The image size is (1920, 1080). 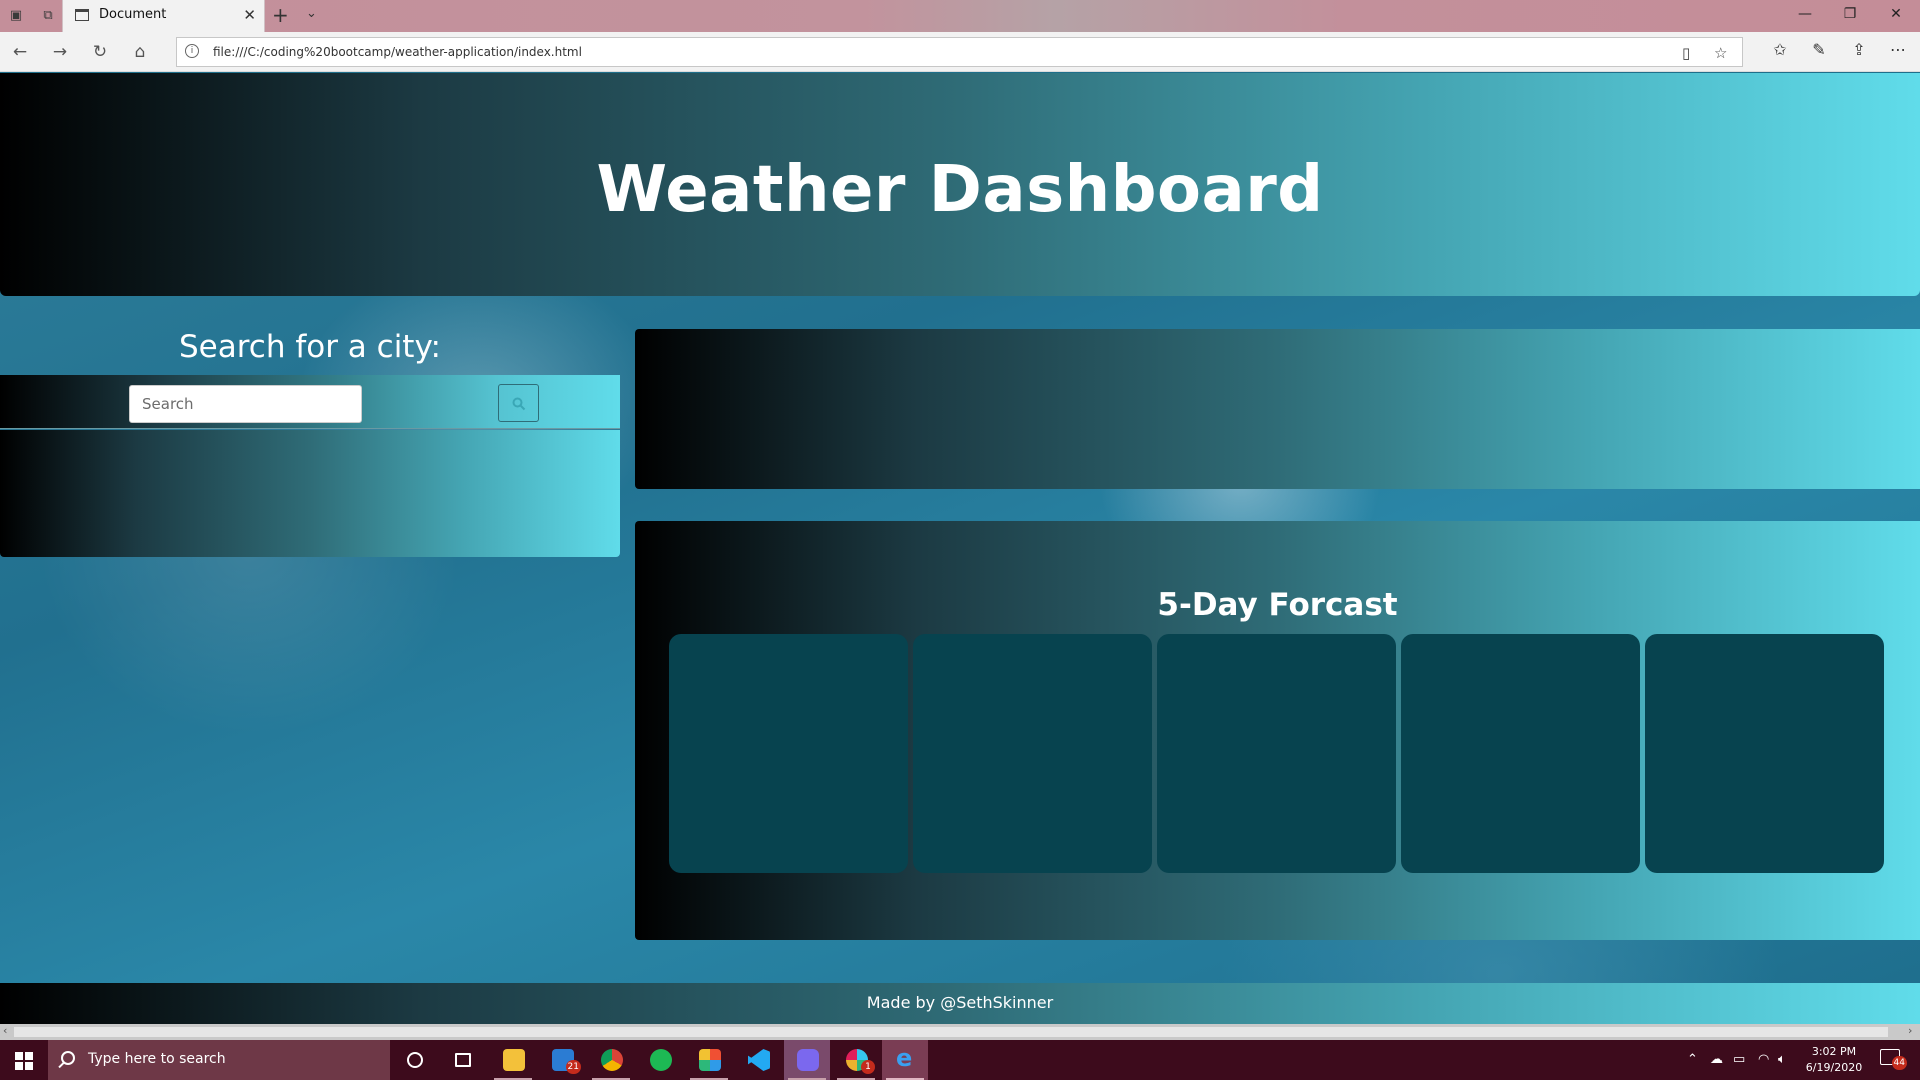 I want to click on search-button, so click(x=518, y=403).